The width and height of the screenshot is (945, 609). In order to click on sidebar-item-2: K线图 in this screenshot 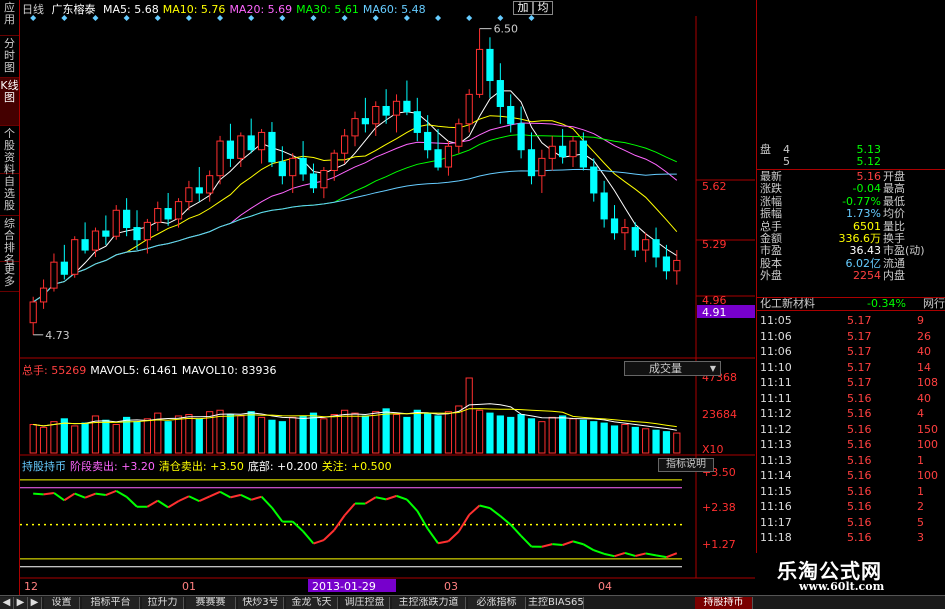, I will do `click(9, 102)`.